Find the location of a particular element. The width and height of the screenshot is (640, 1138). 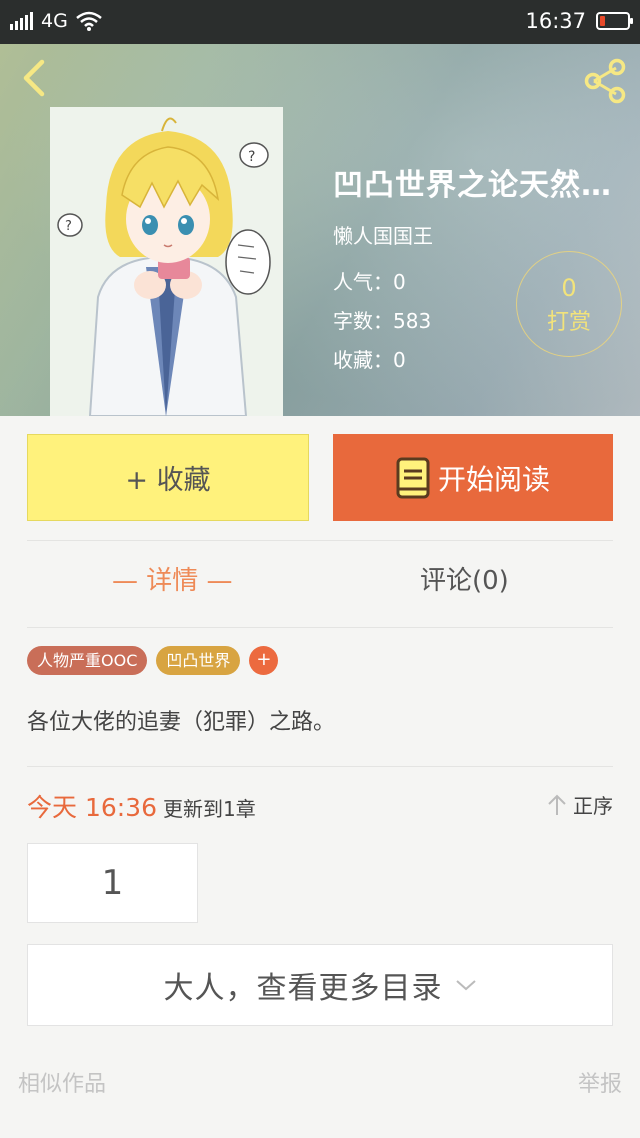

update-info: 今天 16:36 更新到1章 is located at coordinates (141, 806).